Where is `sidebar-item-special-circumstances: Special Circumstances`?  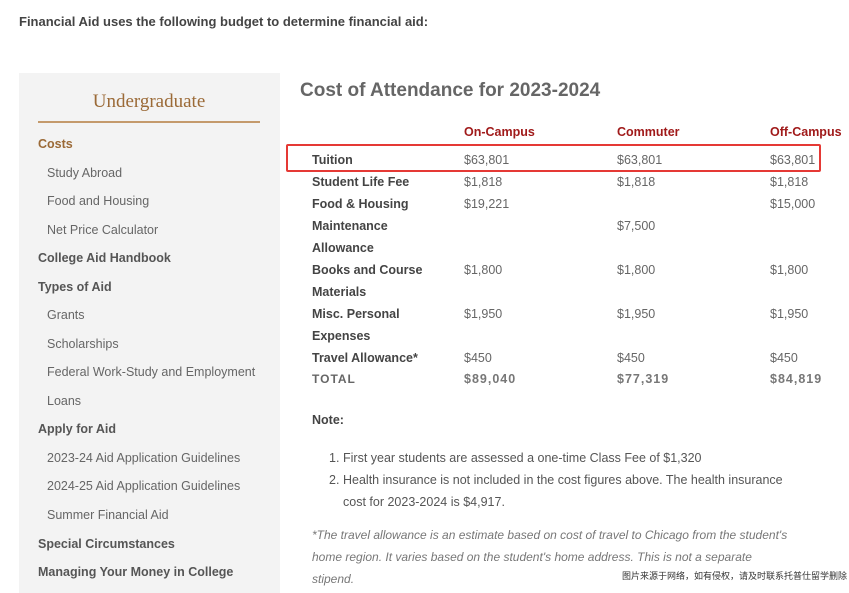
sidebar-item-special-circumstances: Special Circumstances is located at coordinates (106, 544).